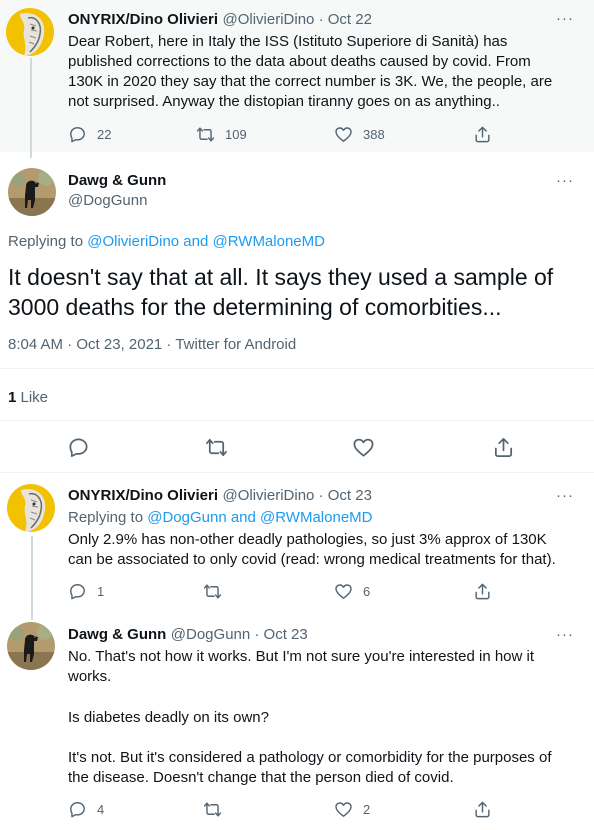 This screenshot has width=594, height=830. I want to click on replying-to: Replying to @DogGunn and @RWMaloneMD, so click(220, 517).